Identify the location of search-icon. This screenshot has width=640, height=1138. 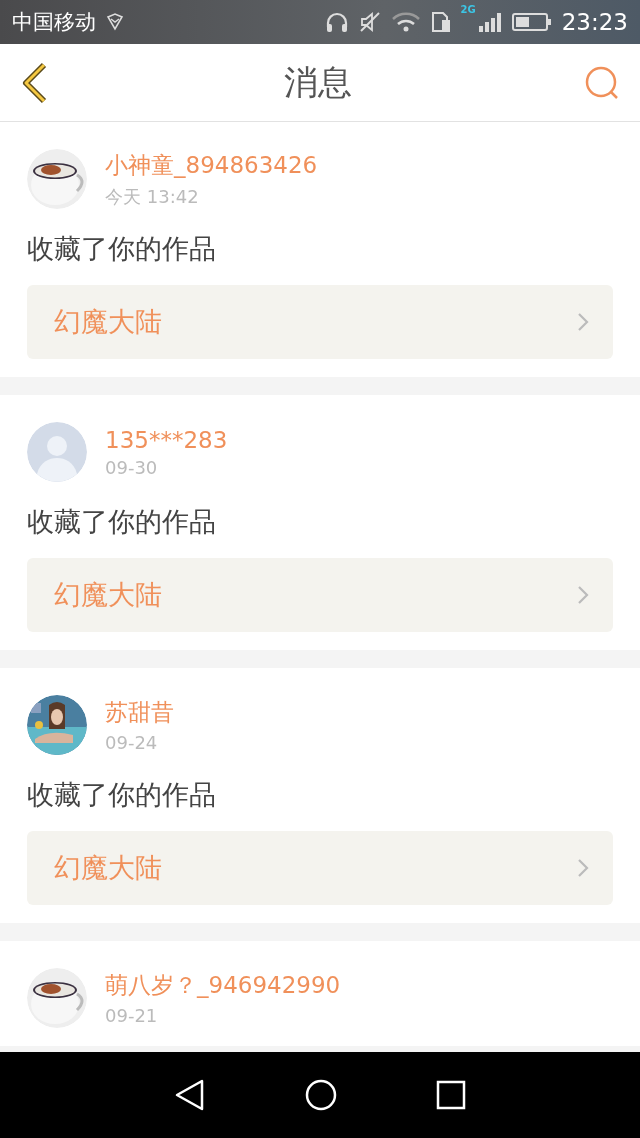
(602, 82).